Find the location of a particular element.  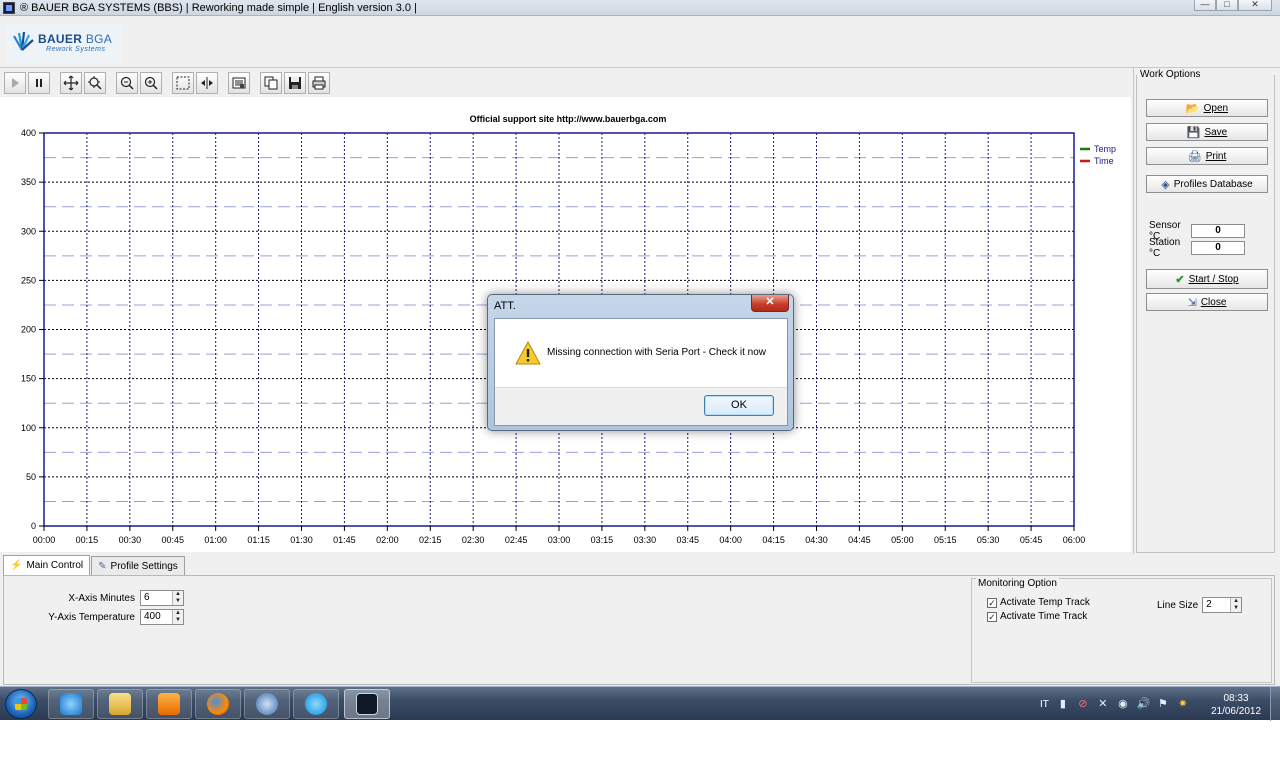

internet-explorer-icon is located at coordinates (71, 704).